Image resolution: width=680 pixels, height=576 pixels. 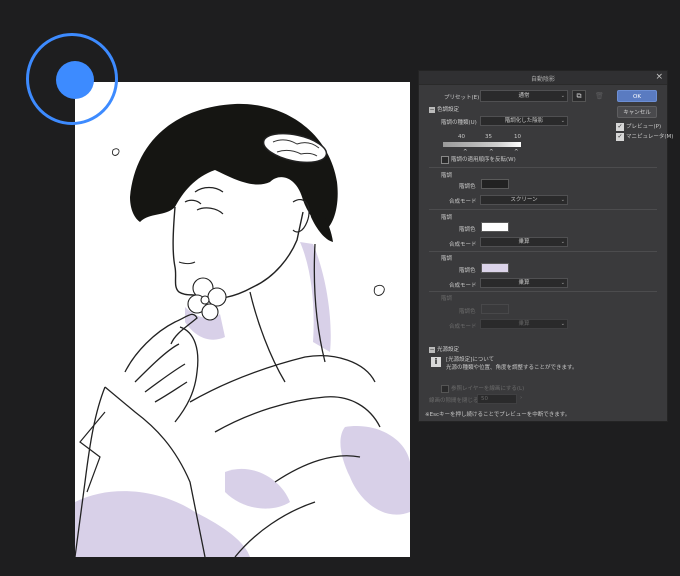 I want to click on group2-color-swatch, so click(x=495, y=227).